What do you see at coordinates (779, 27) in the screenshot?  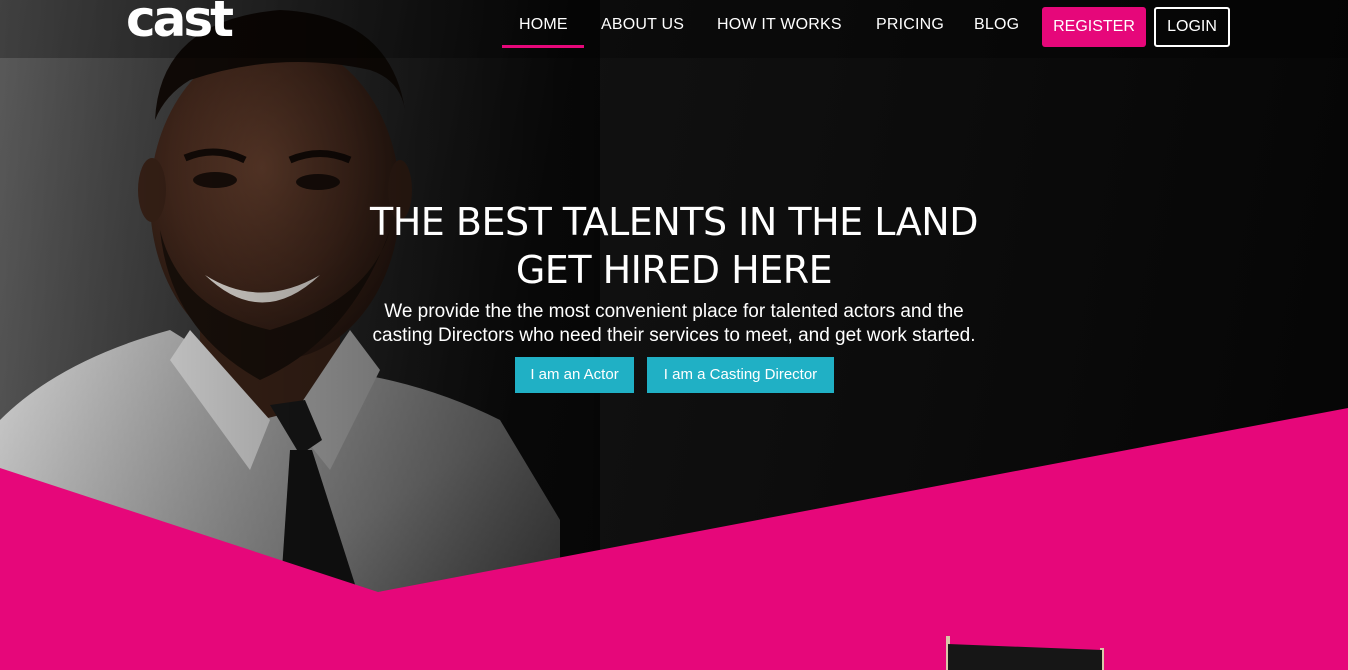 I see `nav-how-it-works: HOW IT WORKS` at bounding box center [779, 27].